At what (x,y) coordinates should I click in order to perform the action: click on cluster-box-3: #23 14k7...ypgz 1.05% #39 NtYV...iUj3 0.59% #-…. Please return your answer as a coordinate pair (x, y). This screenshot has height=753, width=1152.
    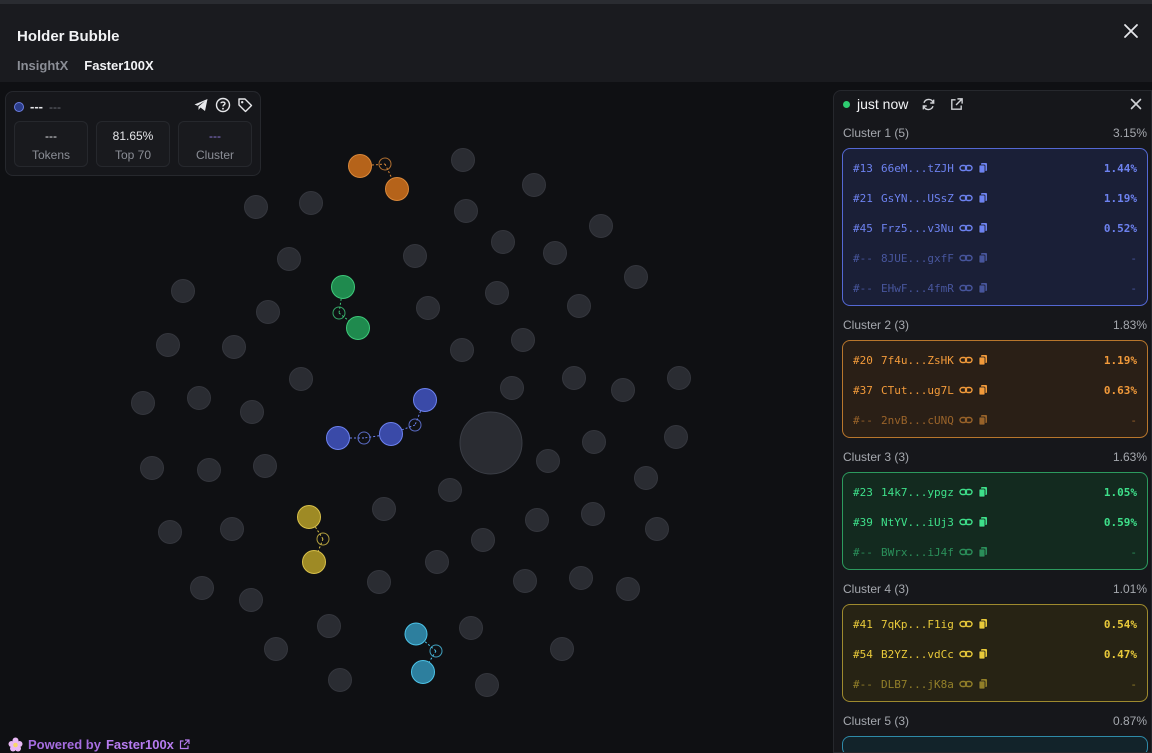
    Looking at the image, I should click on (995, 521).